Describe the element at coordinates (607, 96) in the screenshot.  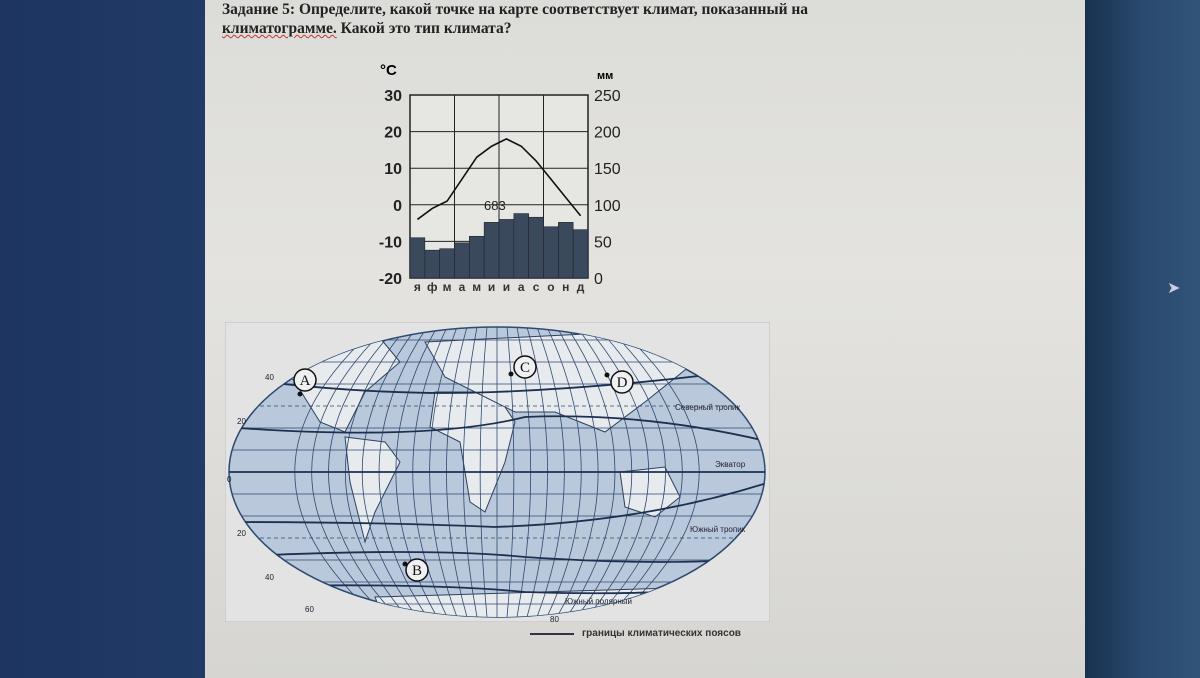
I see `precip-tick: 250` at that location.